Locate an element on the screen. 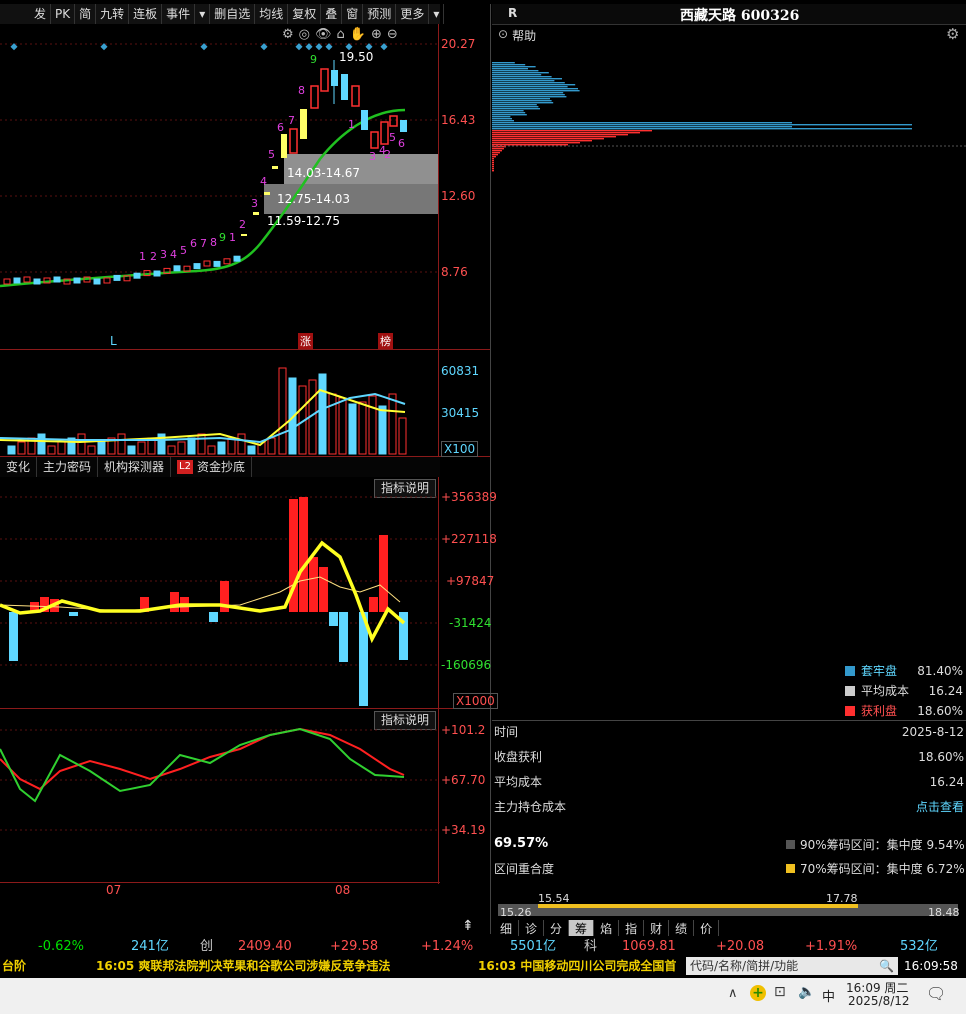 The width and height of the screenshot is (966, 1014). kdj-tick: +101.2 is located at coordinates (463, 730).